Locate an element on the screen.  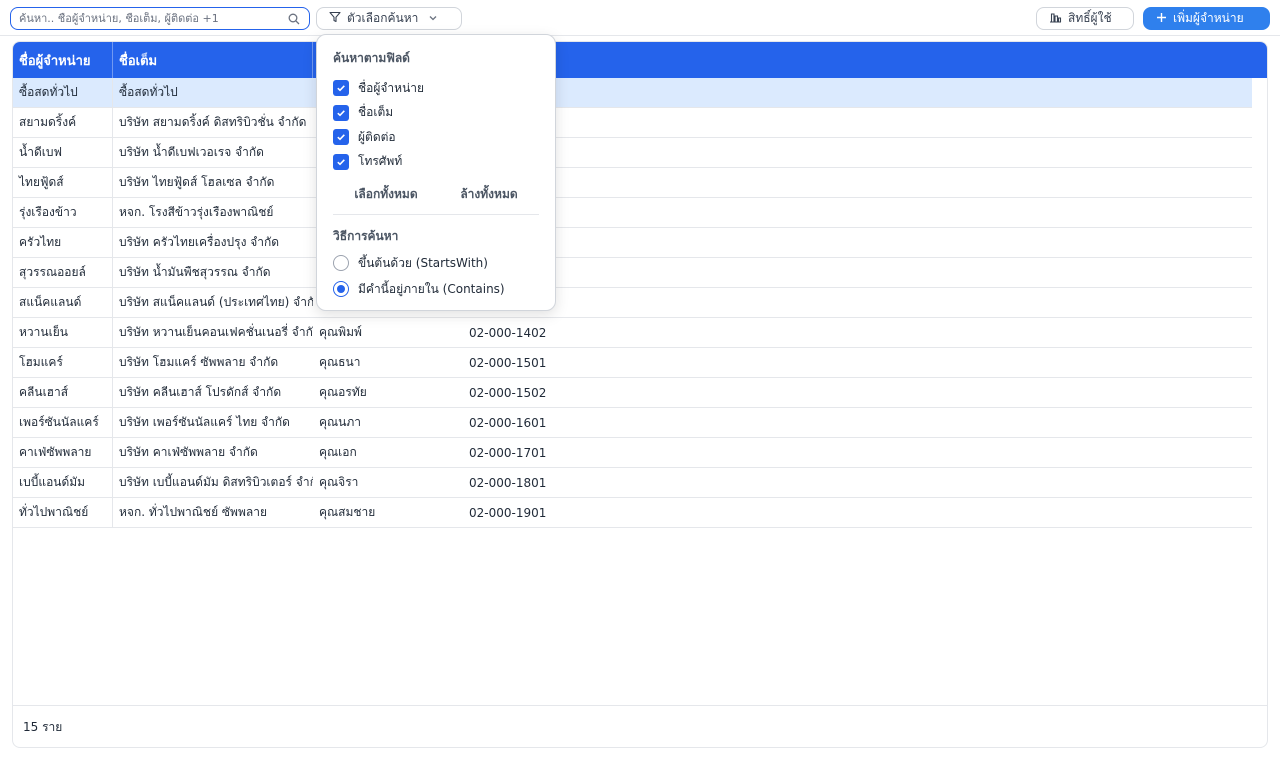
filter-icon is located at coordinates (335, 18).